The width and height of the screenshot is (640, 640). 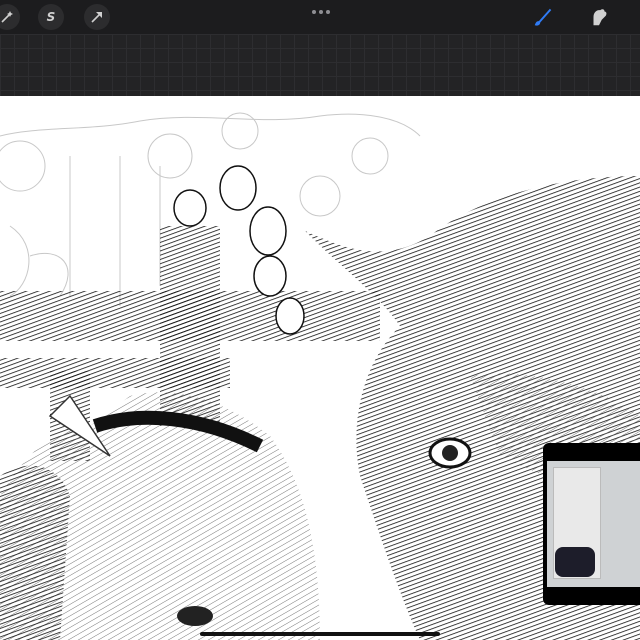 I want to click on smudge-tool-button, so click(x=599, y=17).